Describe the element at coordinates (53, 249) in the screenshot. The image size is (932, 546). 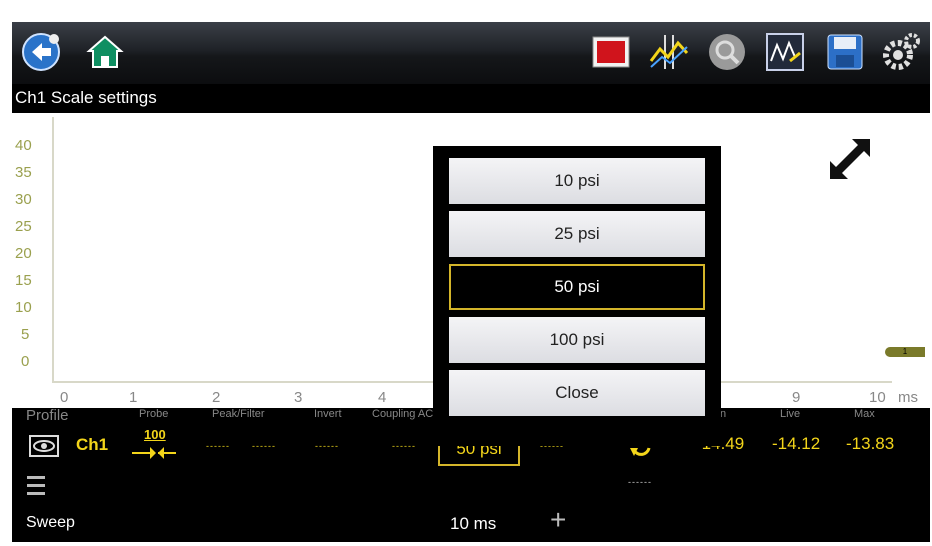
I see `y-axis` at that location.